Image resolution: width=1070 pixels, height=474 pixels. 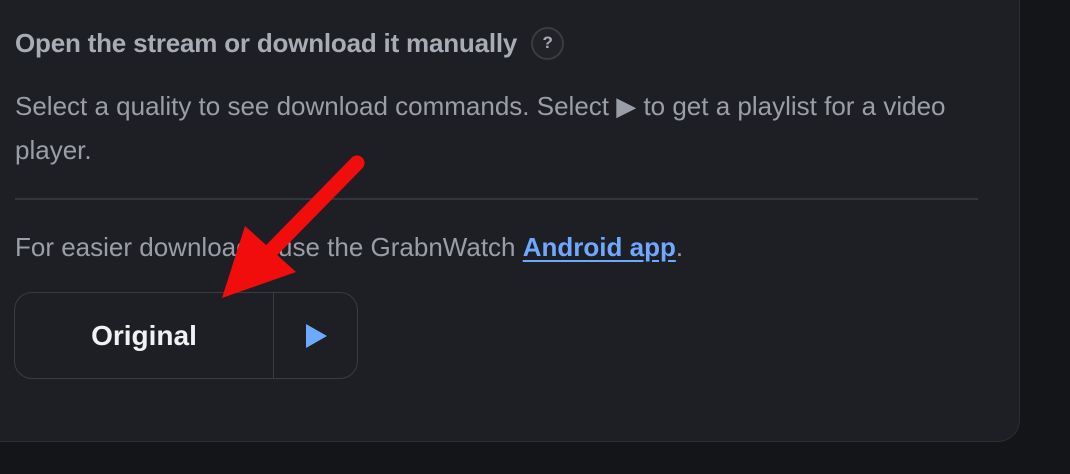 What do you see at coordinates (266, 42) in the screenshot?
I see `section-title: Open the stream or download it manually` at bounding box center [266, 42].